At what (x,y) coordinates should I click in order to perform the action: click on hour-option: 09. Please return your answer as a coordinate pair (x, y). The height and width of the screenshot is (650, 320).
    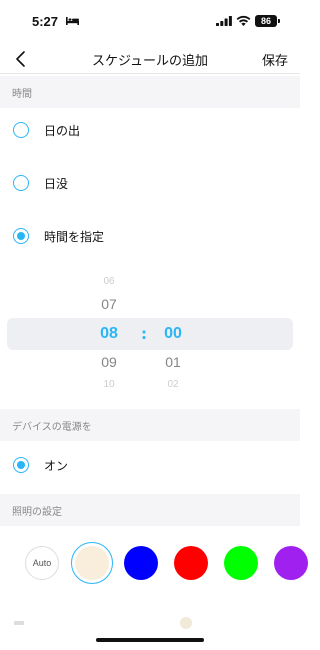
    Looking at the image, I should click on (109, 362).